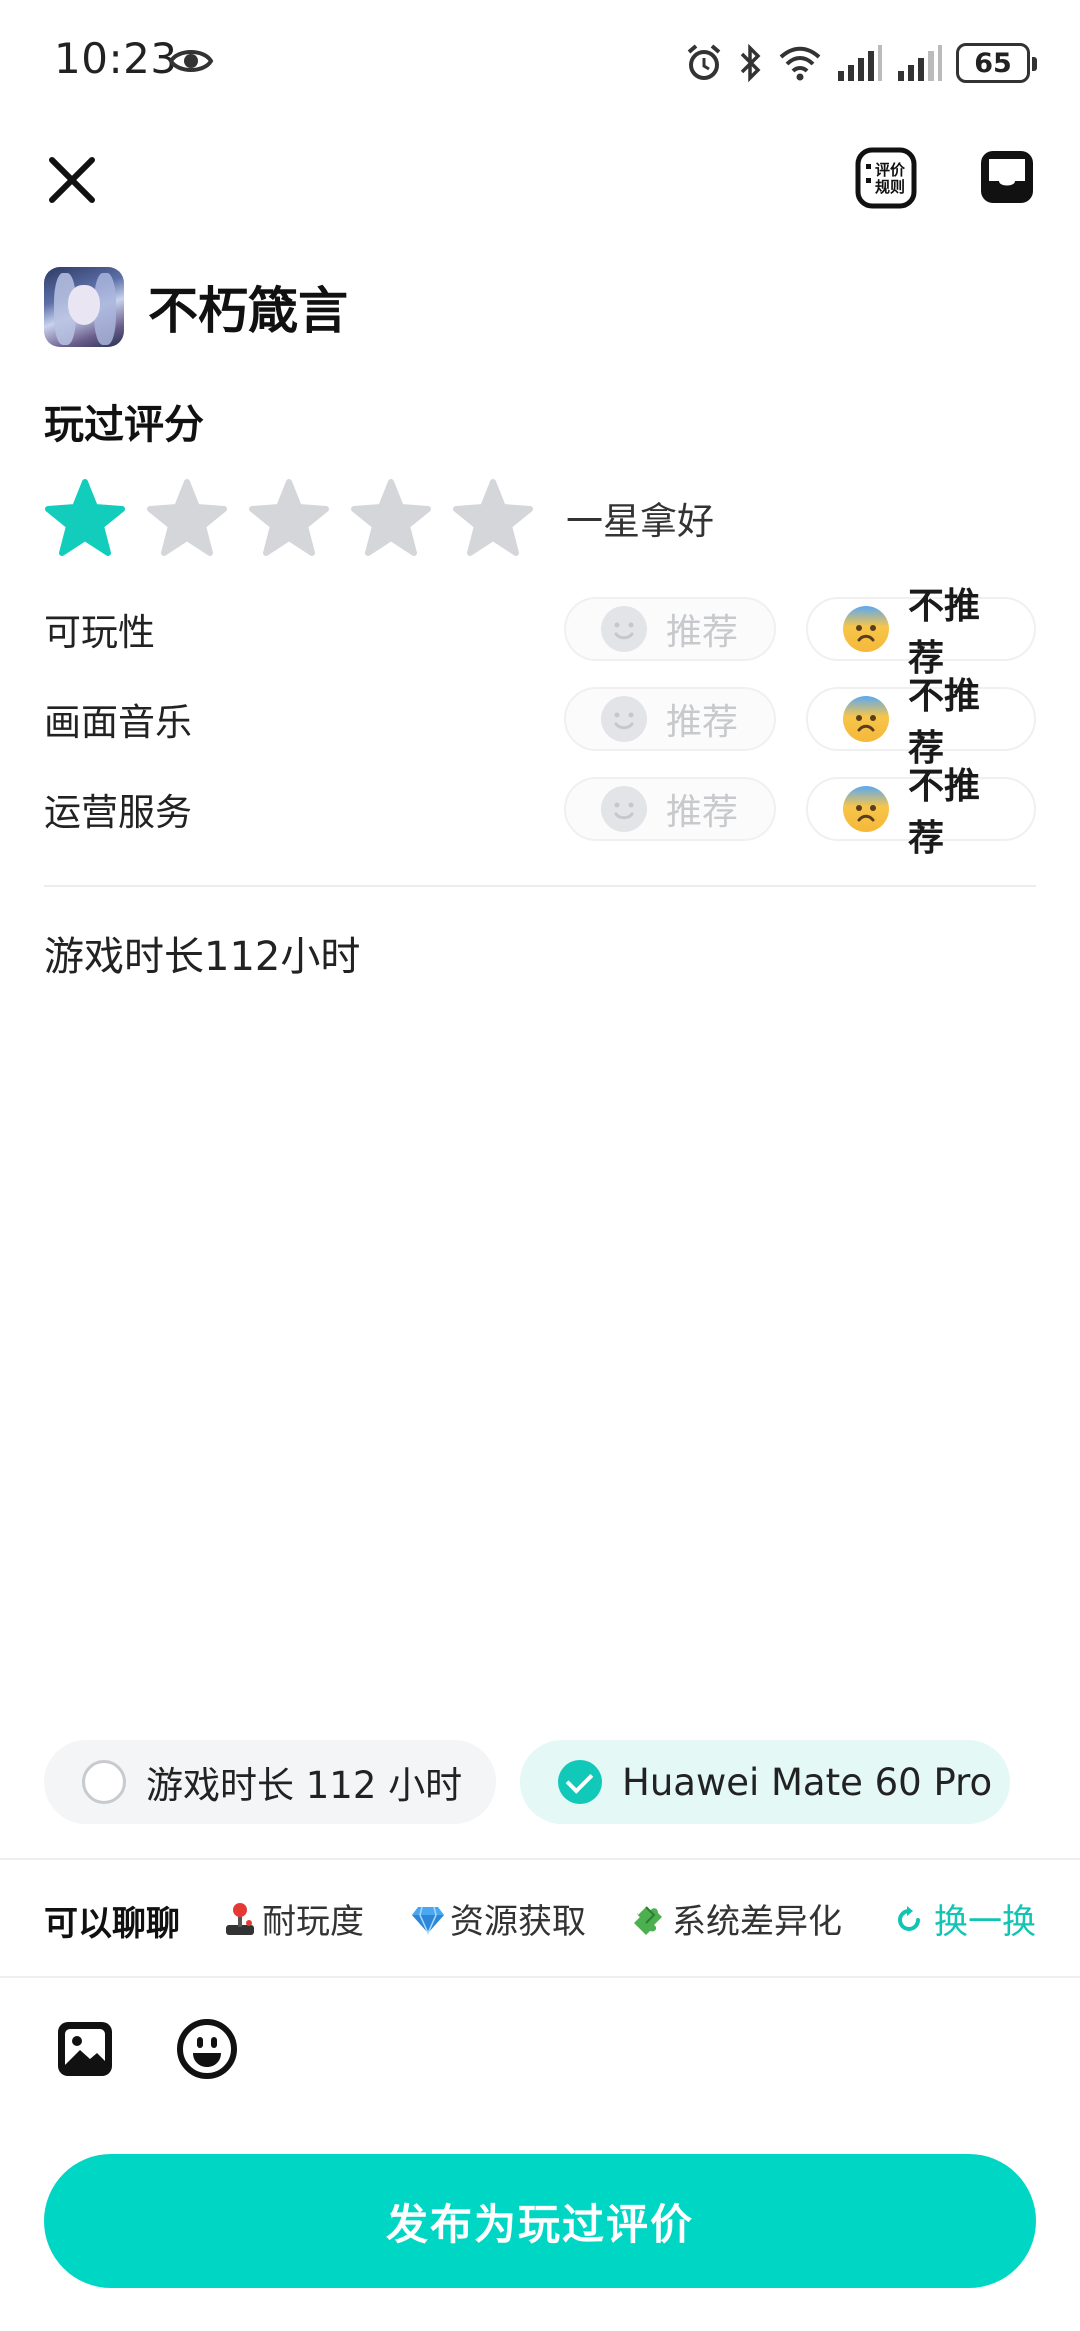 This screenshot has width=1080, height=2331. Describe the element at coordinates (99, 632) in the screenshot. I see `criteria-label: 可玩性` at that location.